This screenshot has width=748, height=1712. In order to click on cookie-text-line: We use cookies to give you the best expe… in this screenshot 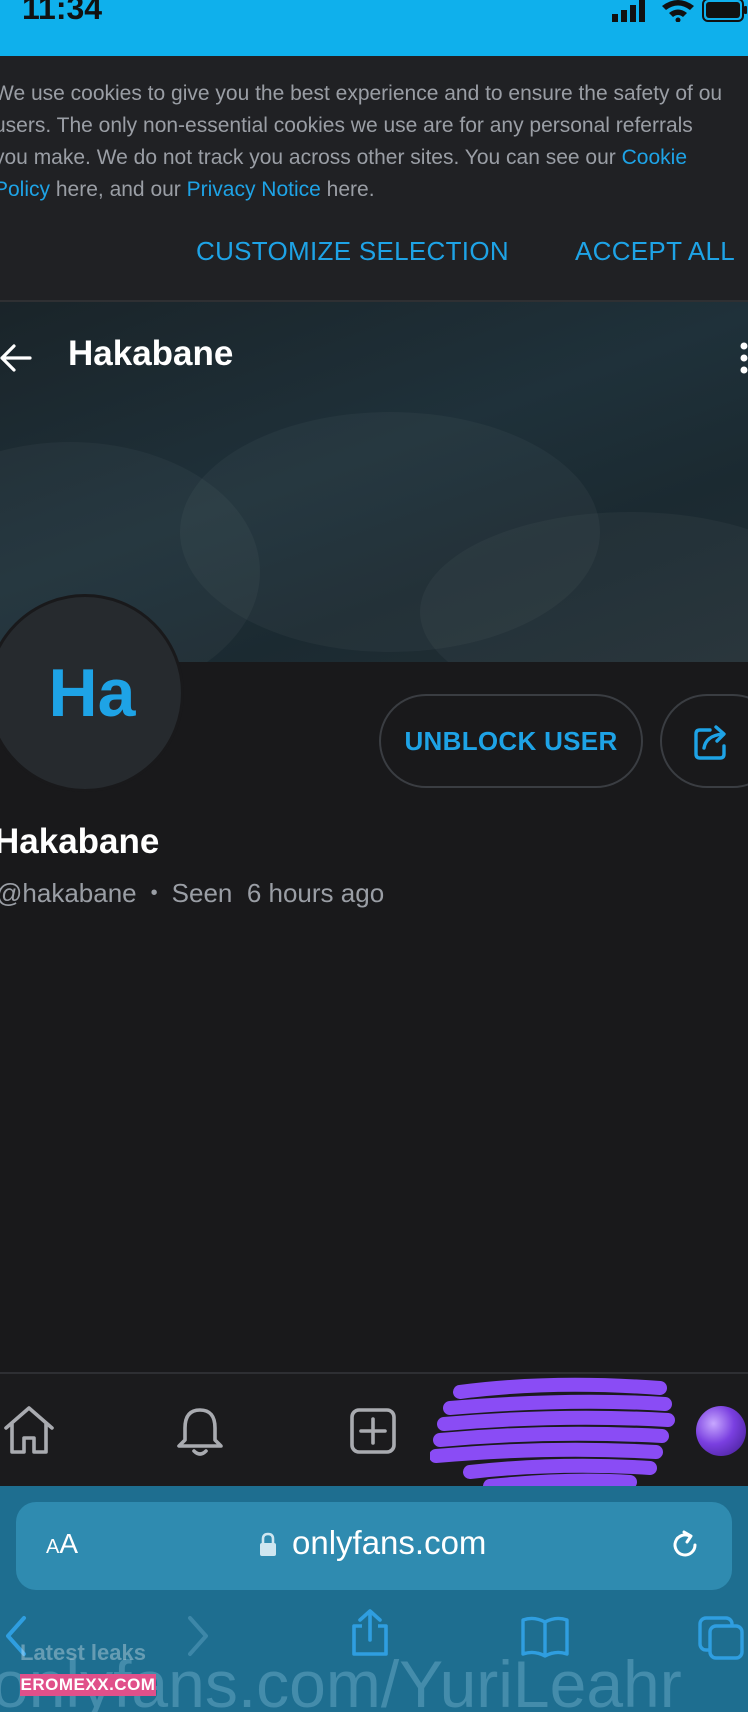, I will do `click(361, 93)`.